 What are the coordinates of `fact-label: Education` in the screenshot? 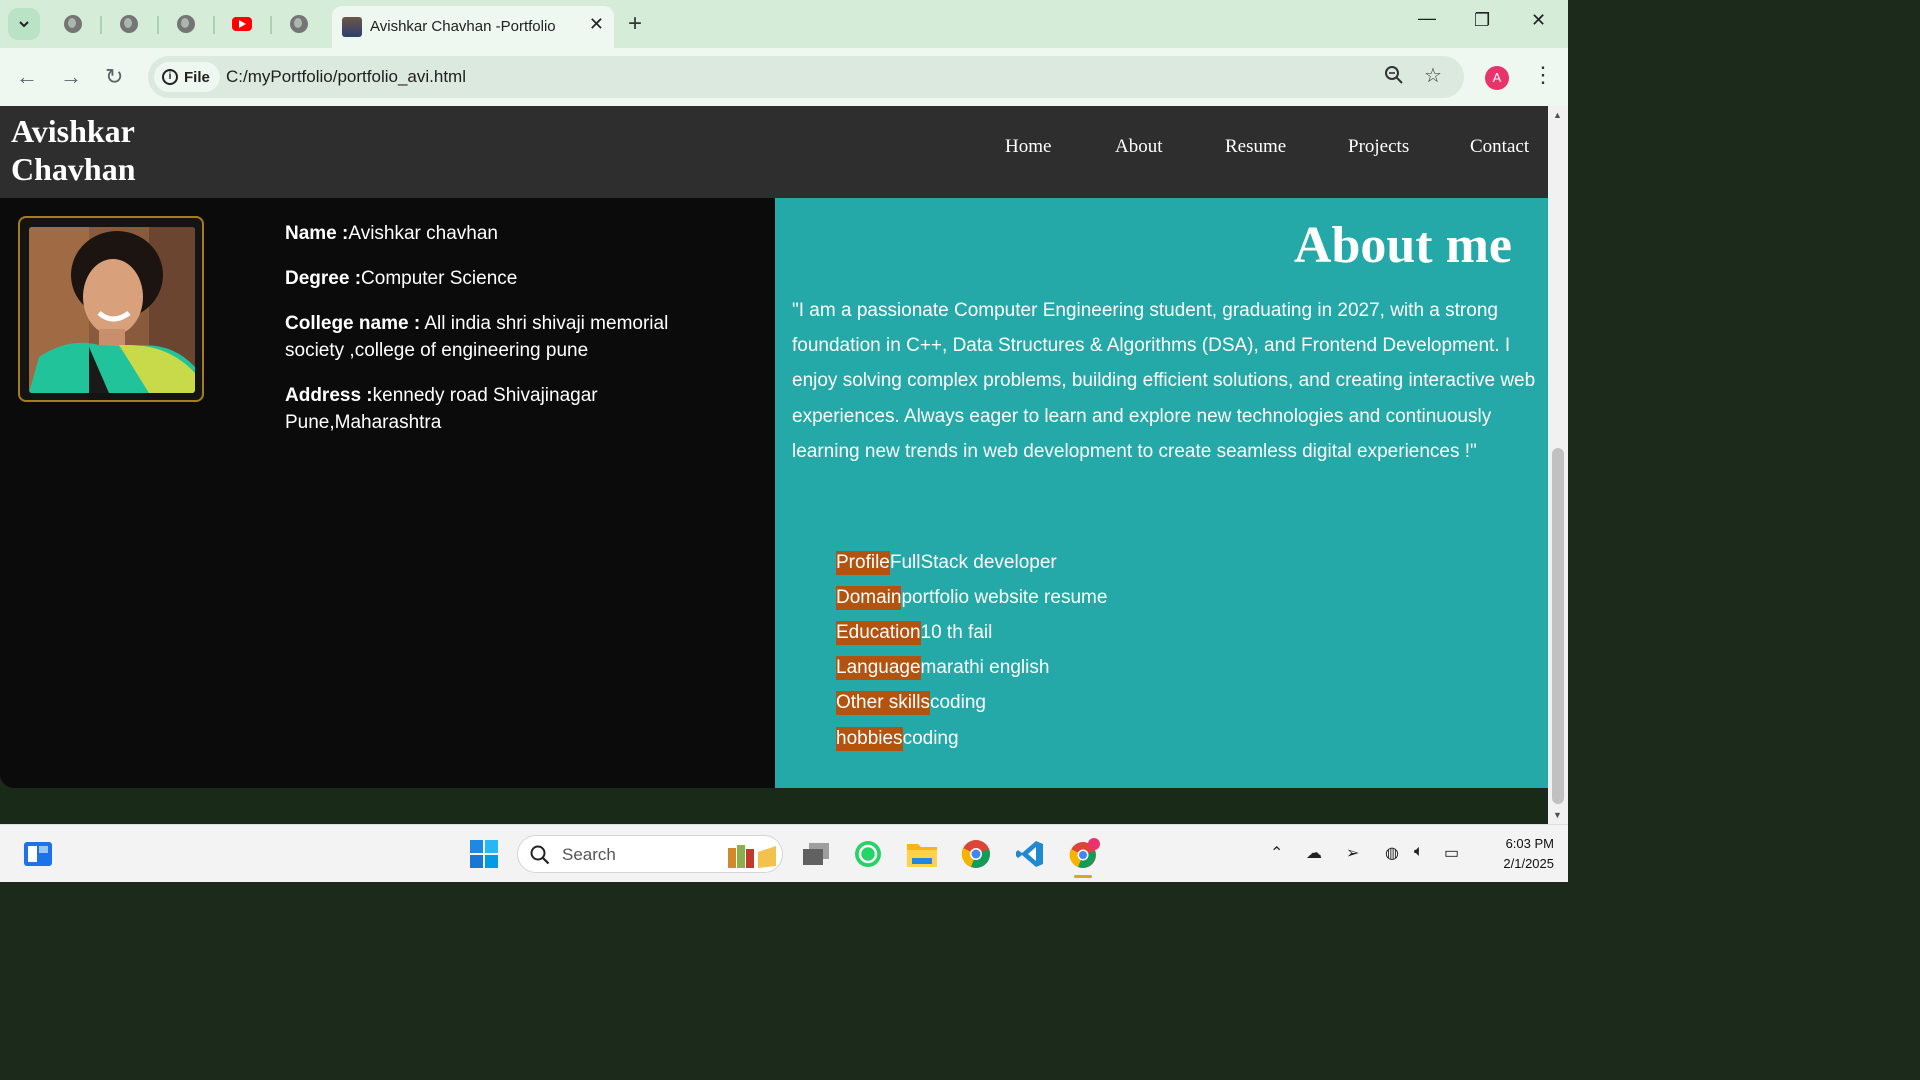 It's located at (878, 632).